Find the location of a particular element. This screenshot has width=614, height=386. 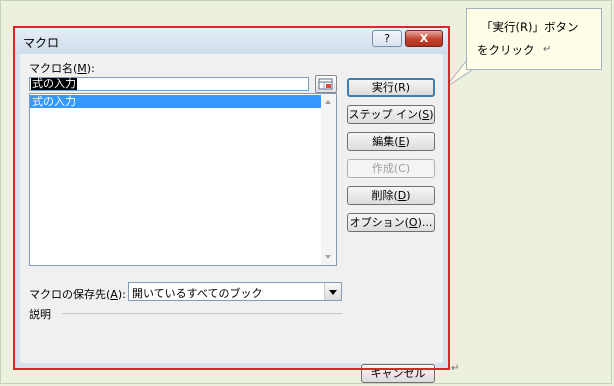

instruction-callout: 「実行(R)」ボタン をクリック ↵ is located at coordinates (534, 39).